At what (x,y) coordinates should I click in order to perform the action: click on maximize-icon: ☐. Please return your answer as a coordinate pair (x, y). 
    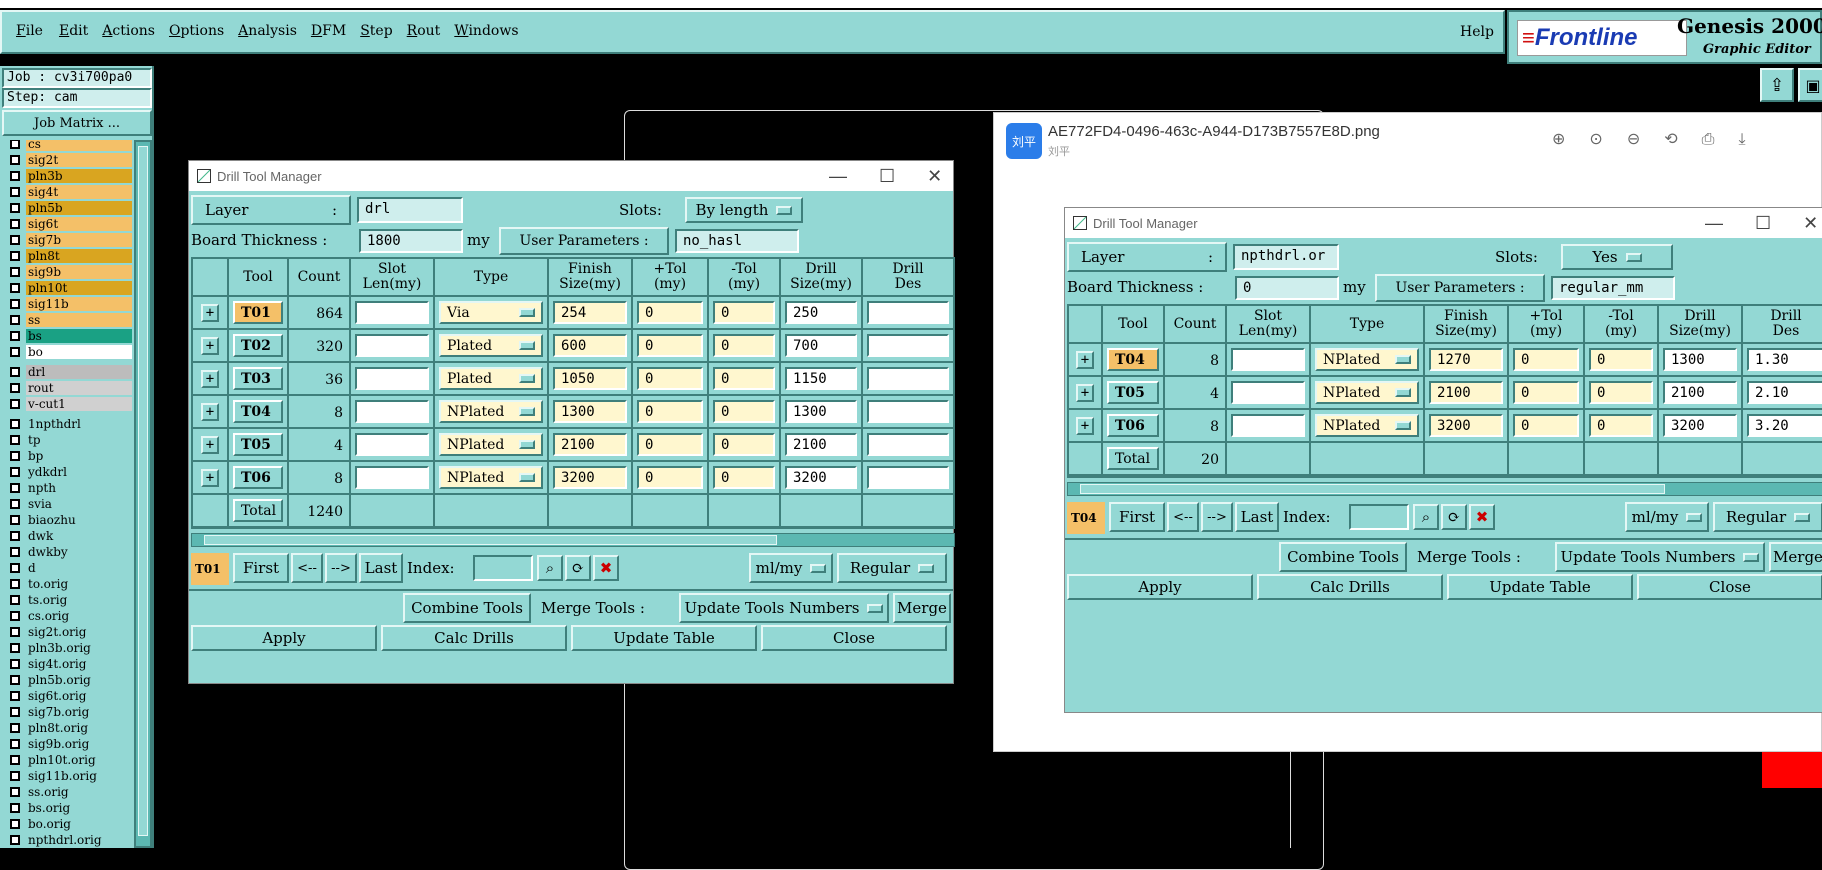
    Looking at the image, I should click on (1763, 223).